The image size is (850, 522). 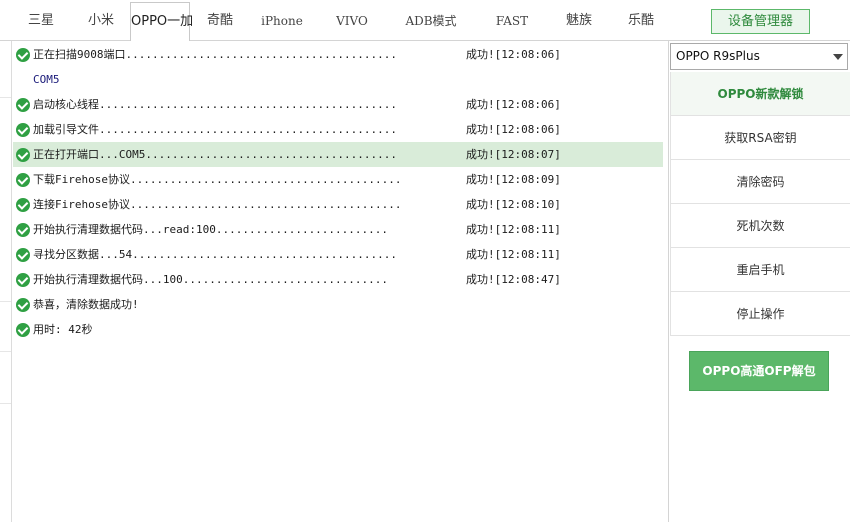 What do you see at coordinates (838, 57) in the screenshot?
I see `chevron-down-icon` at bounding box center [838, 57].